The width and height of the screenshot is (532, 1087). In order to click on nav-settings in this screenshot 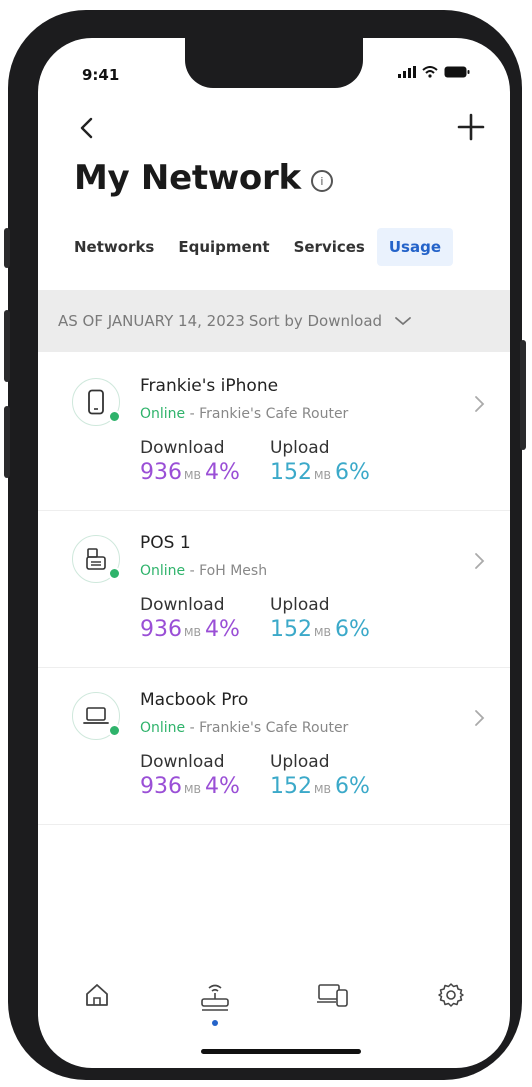, I will do `click(451, 1006)`.